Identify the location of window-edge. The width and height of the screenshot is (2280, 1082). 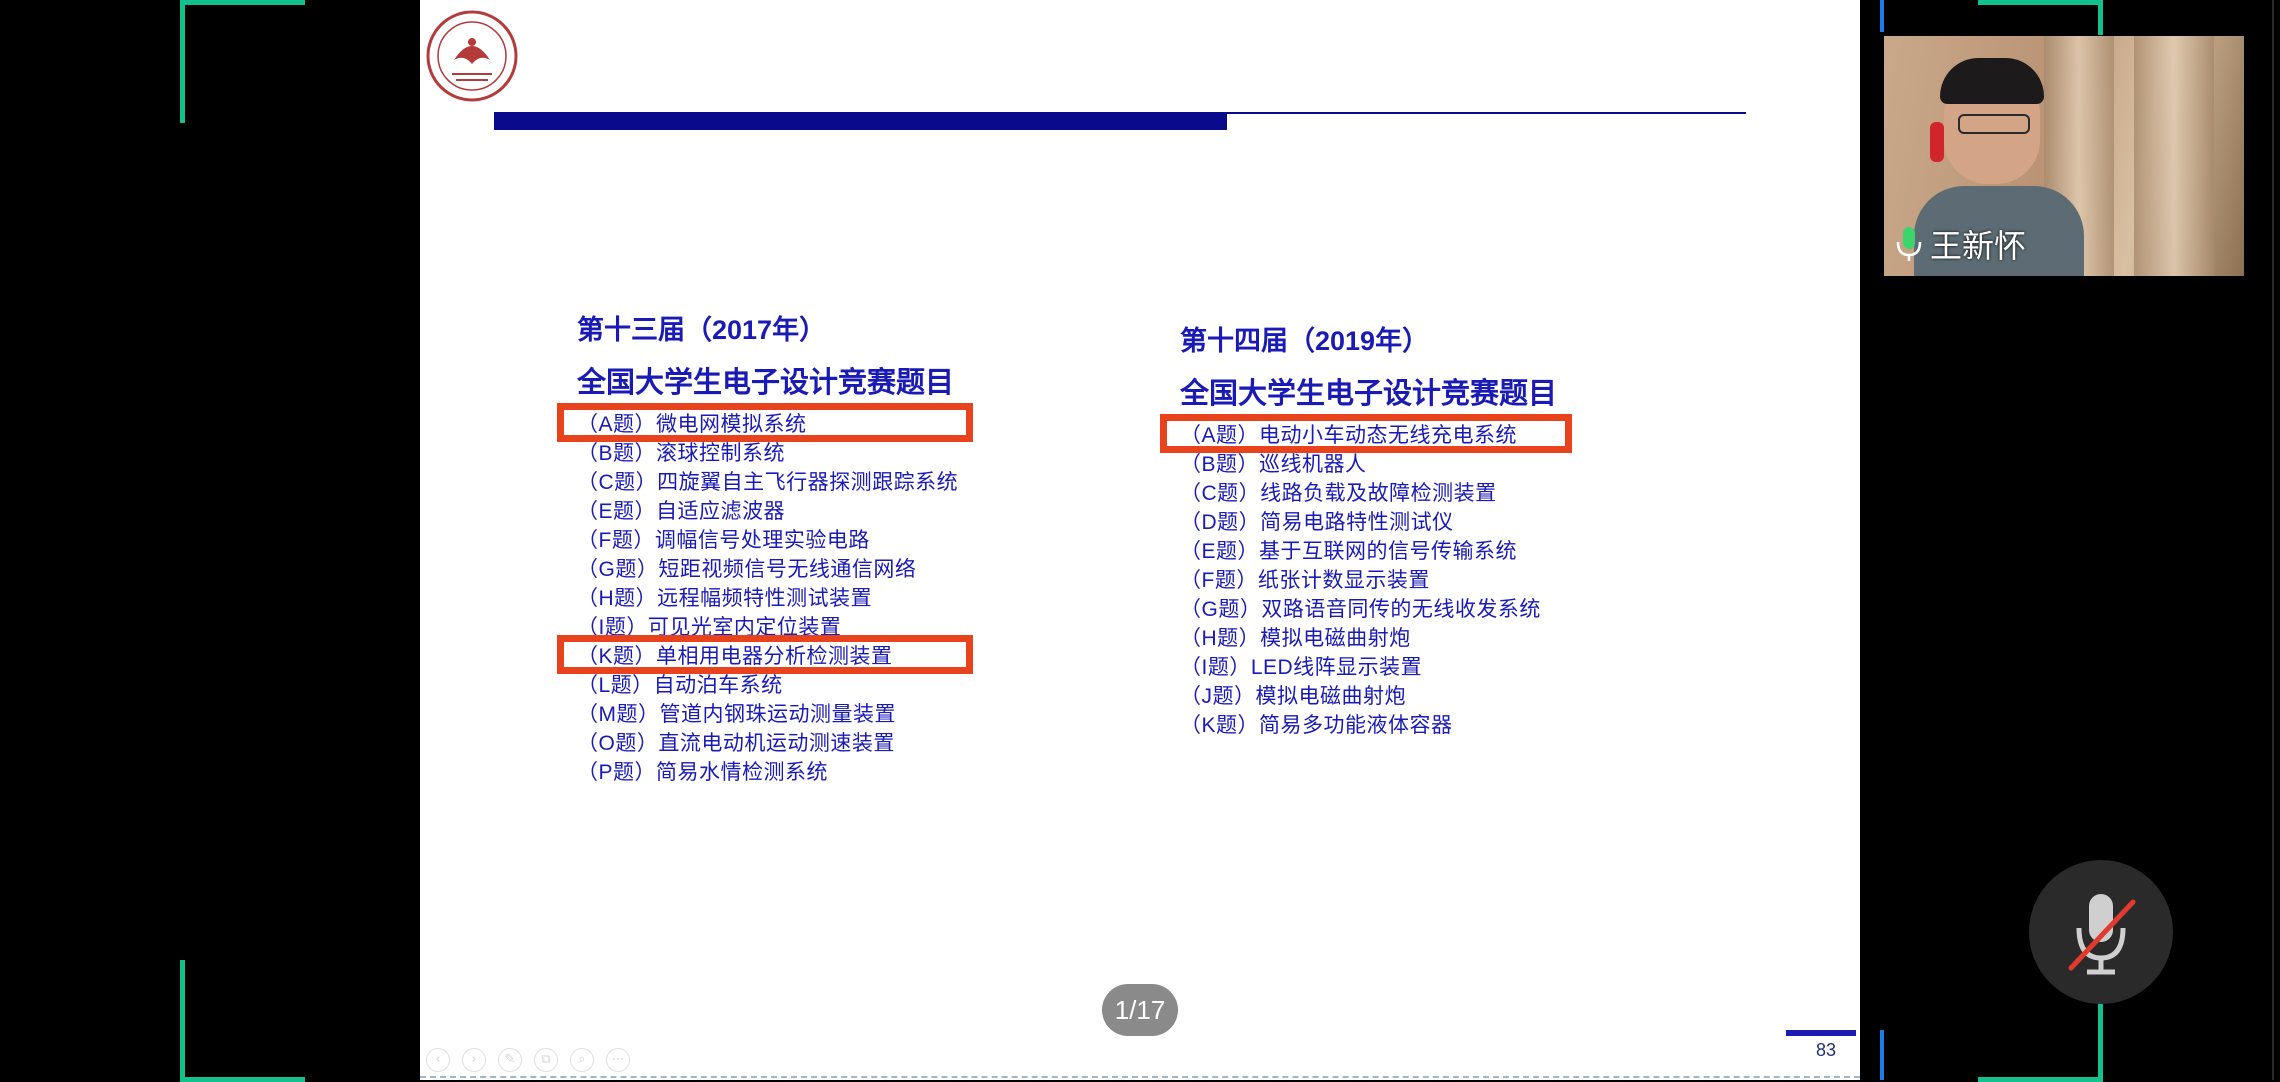
(2273, 540).